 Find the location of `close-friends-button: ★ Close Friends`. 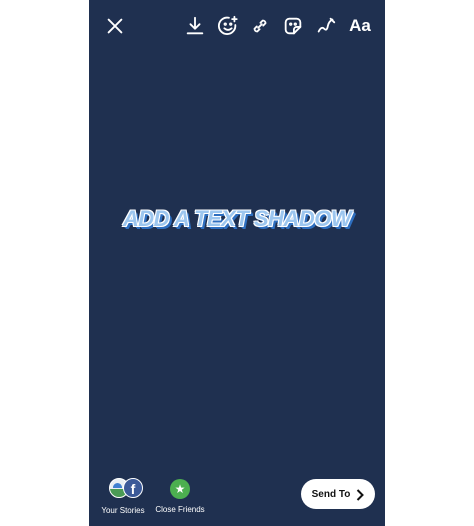

close-friends-button: ★ Close Friends is located at coordinates (180, 496).